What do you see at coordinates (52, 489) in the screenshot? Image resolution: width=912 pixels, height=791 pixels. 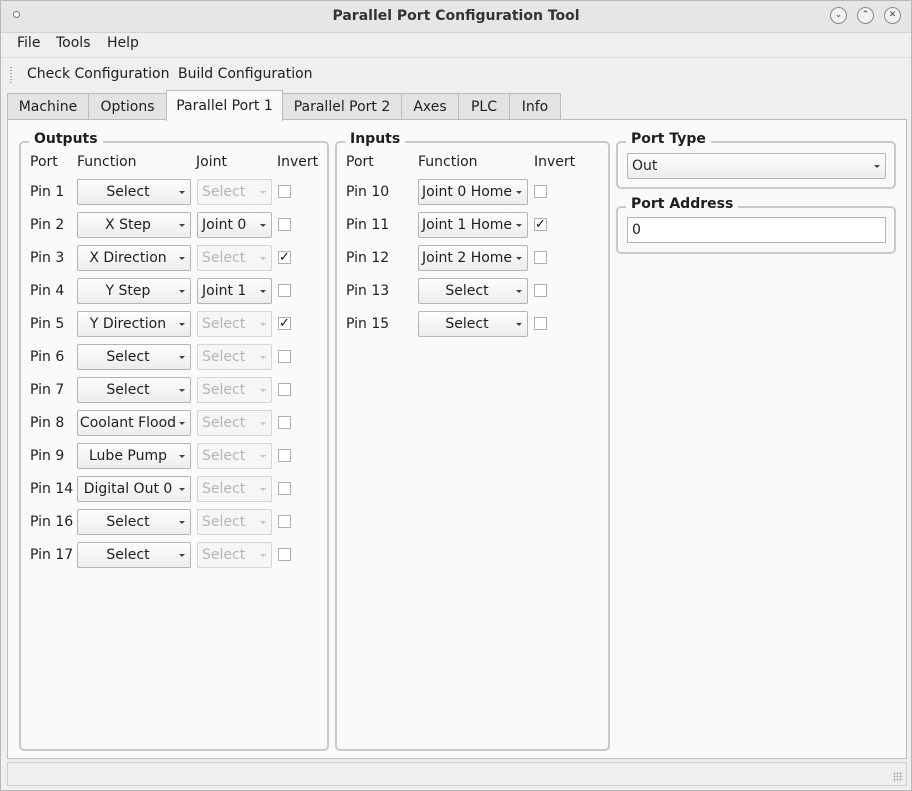 I see `output-pin-label: Pin 14` at bounding box center [52, 489].